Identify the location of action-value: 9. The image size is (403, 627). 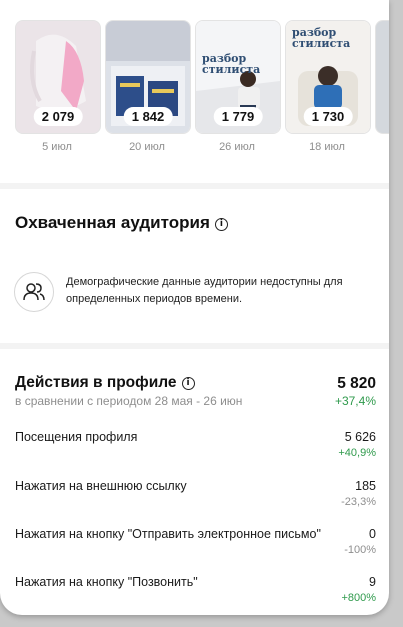
(372, 582).